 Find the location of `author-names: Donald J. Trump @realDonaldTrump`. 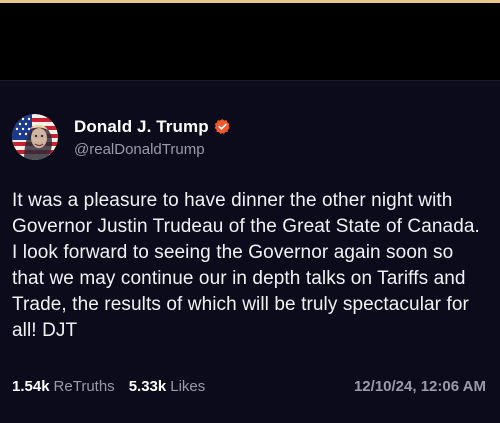

author-names: Donald J. Trump @realDonaldTrump is located at coordinates (152, 137).